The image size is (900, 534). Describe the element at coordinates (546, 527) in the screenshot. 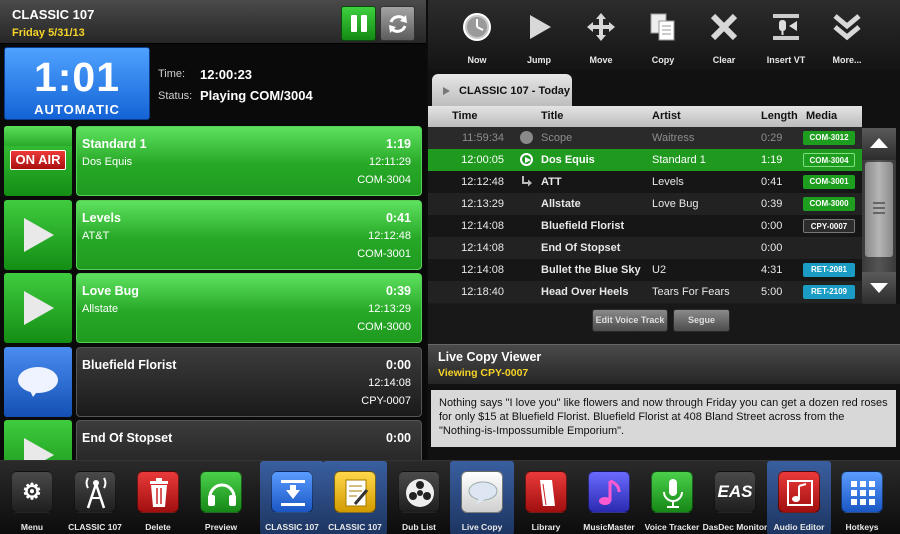

I see `dock-label: Library` at that location.